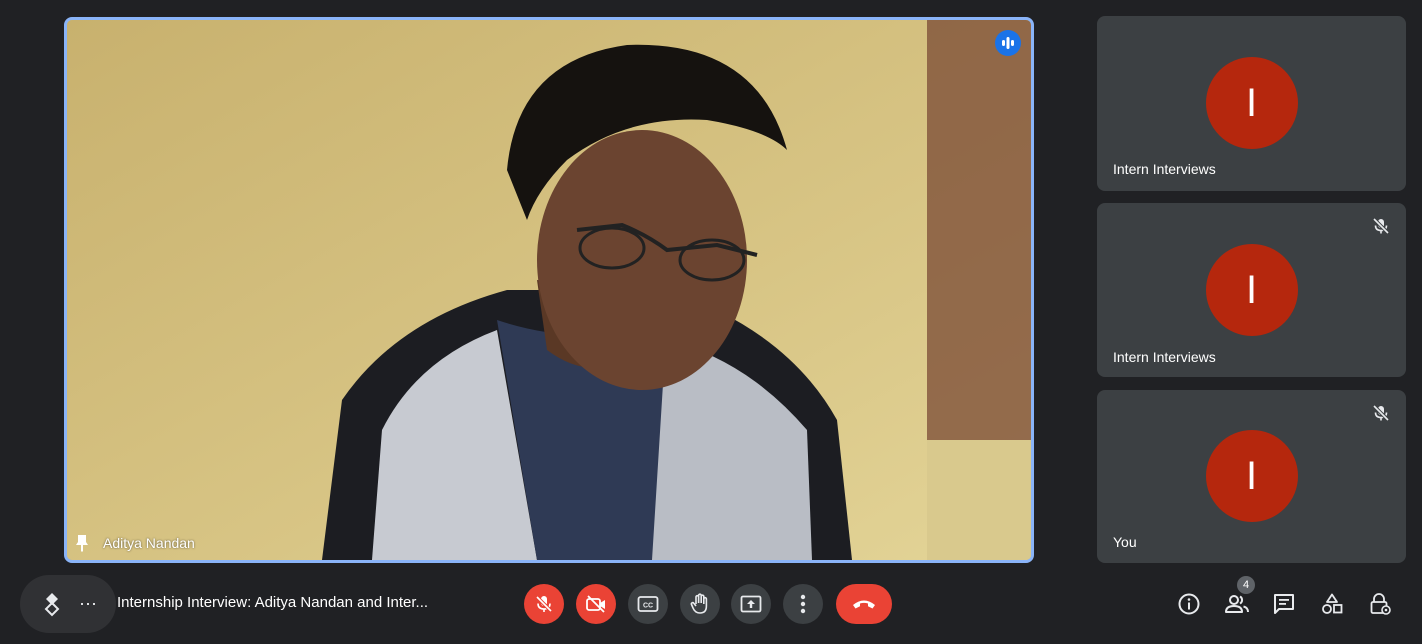 Image resolution: width=1422 pixels, height=644 pixels. I want to click on participants-count-badge: 4, so click(1246, 585).